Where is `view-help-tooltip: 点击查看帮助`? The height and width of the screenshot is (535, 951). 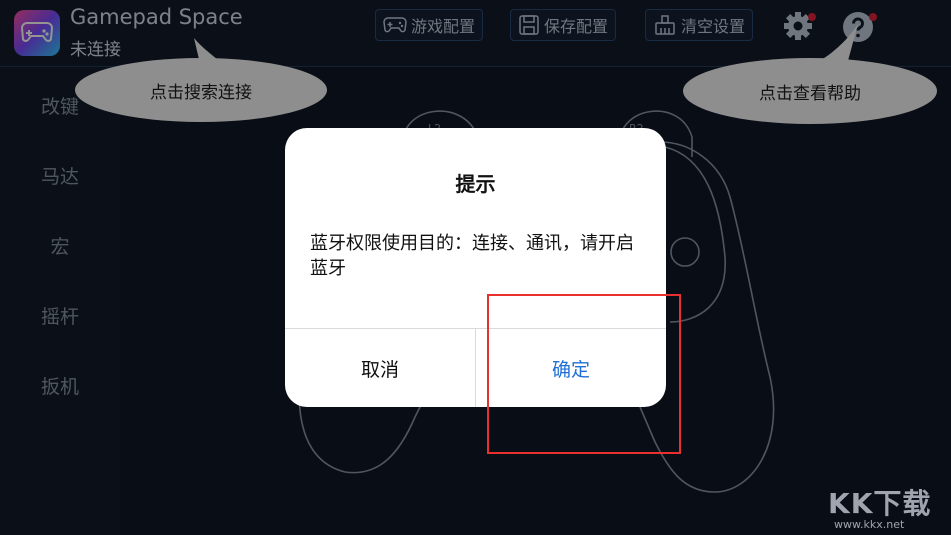 view-help-tooltip: 点击查看帮助 is located at coordinates (810, 91).